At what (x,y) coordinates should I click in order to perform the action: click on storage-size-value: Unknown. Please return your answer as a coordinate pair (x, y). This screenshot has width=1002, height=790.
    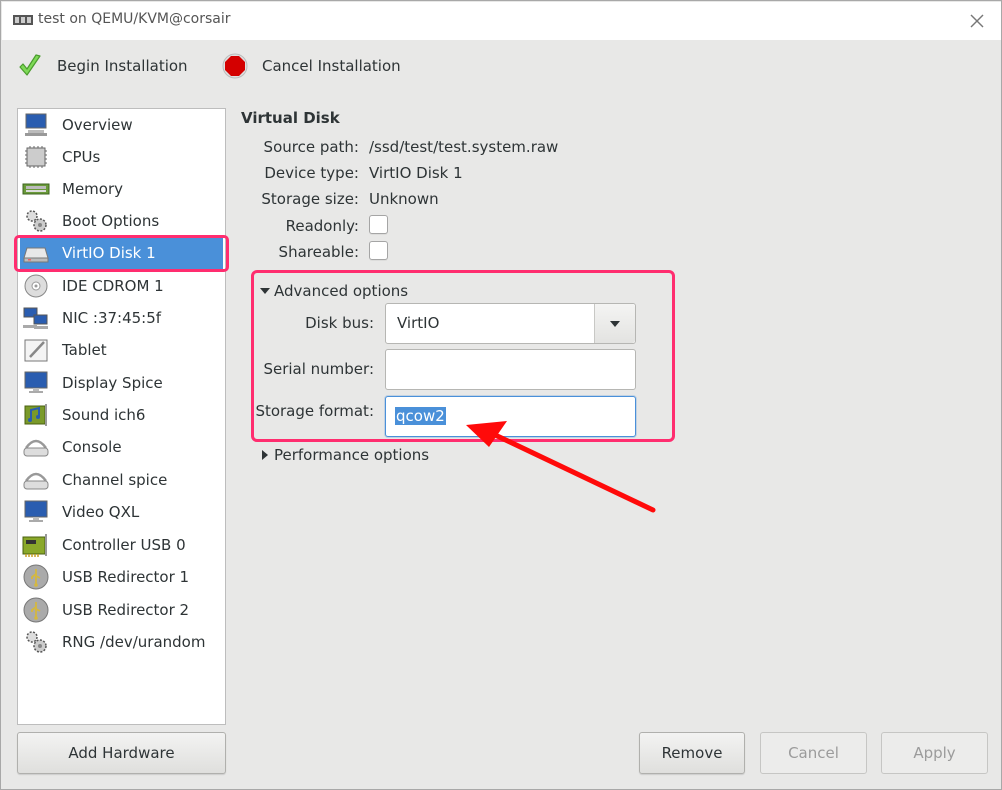
    Looking at the image, I should click on (404, 199).